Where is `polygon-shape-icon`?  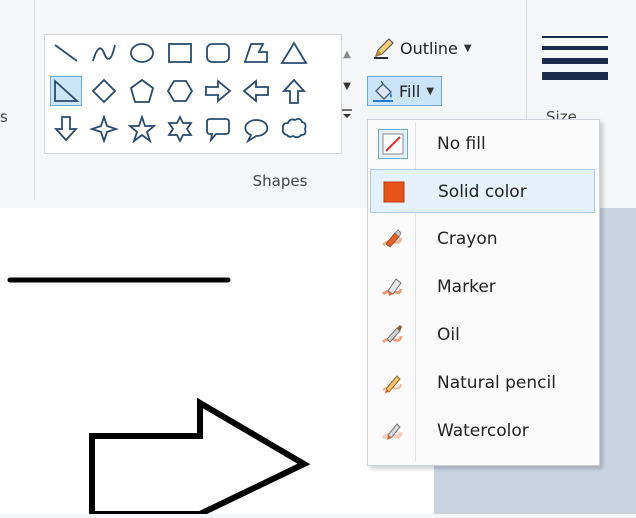 polygon-shape-icon is located at coordinates (255, 53).